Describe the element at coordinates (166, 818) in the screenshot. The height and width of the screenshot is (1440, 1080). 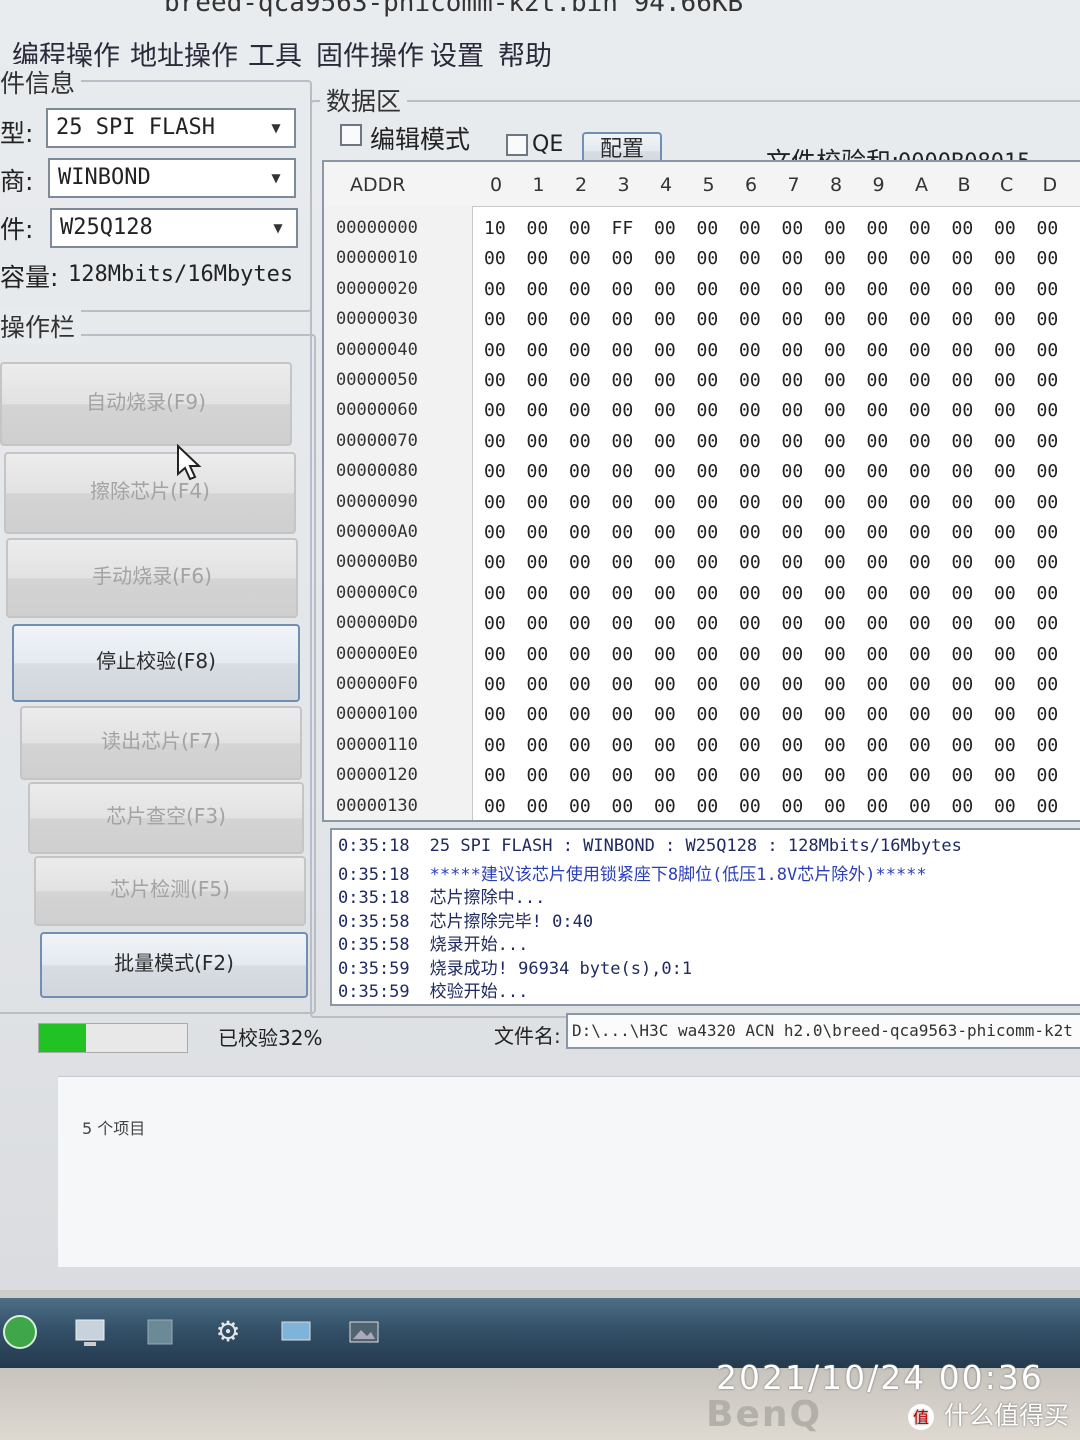
I see `blank-check-button: 芯片查空(F3)` at that location.